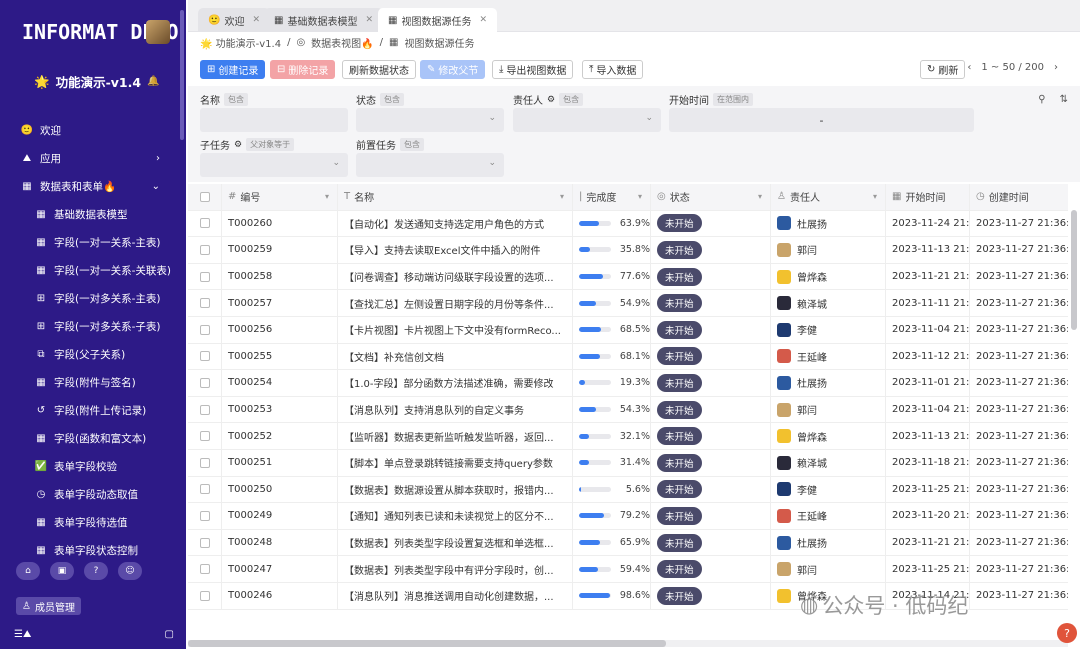 The width and height of the screenshot is (1080, 649). Describe the element at coordinates (93, 410) in the screenshot. I see `sidebar-item: ↺ 字段(附件上传记录)` at that location.